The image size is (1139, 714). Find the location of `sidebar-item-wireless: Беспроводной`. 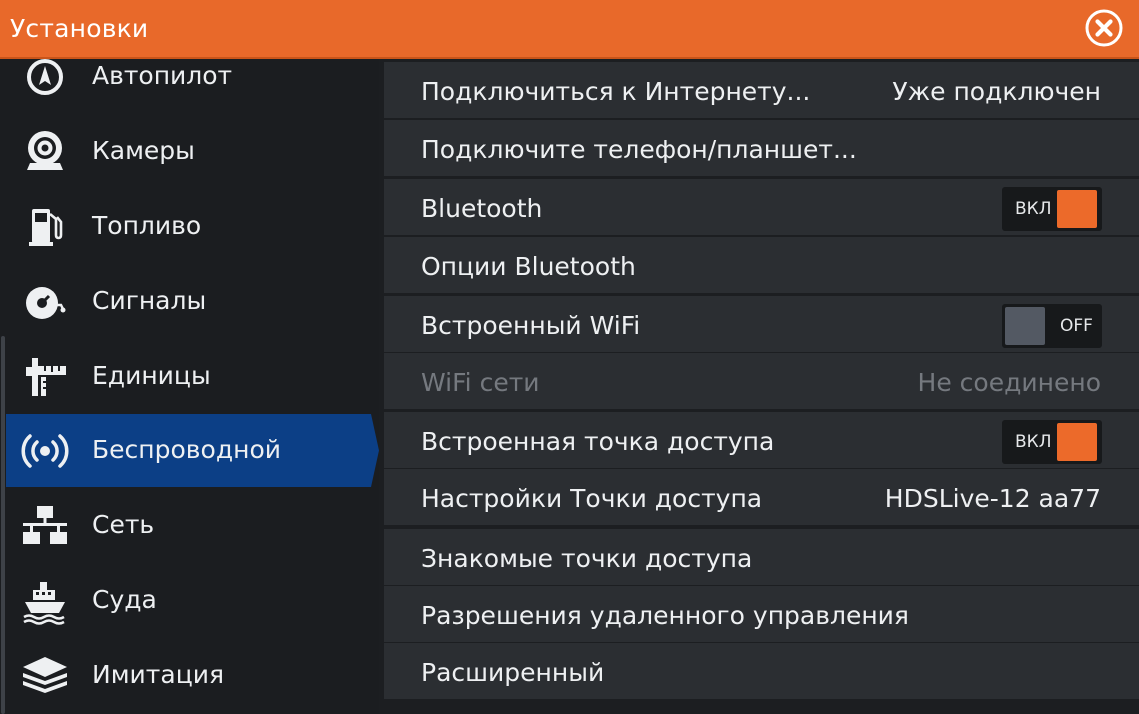

sidebar-item-wireless: Беспроводной is located at coordinates (192, 450).